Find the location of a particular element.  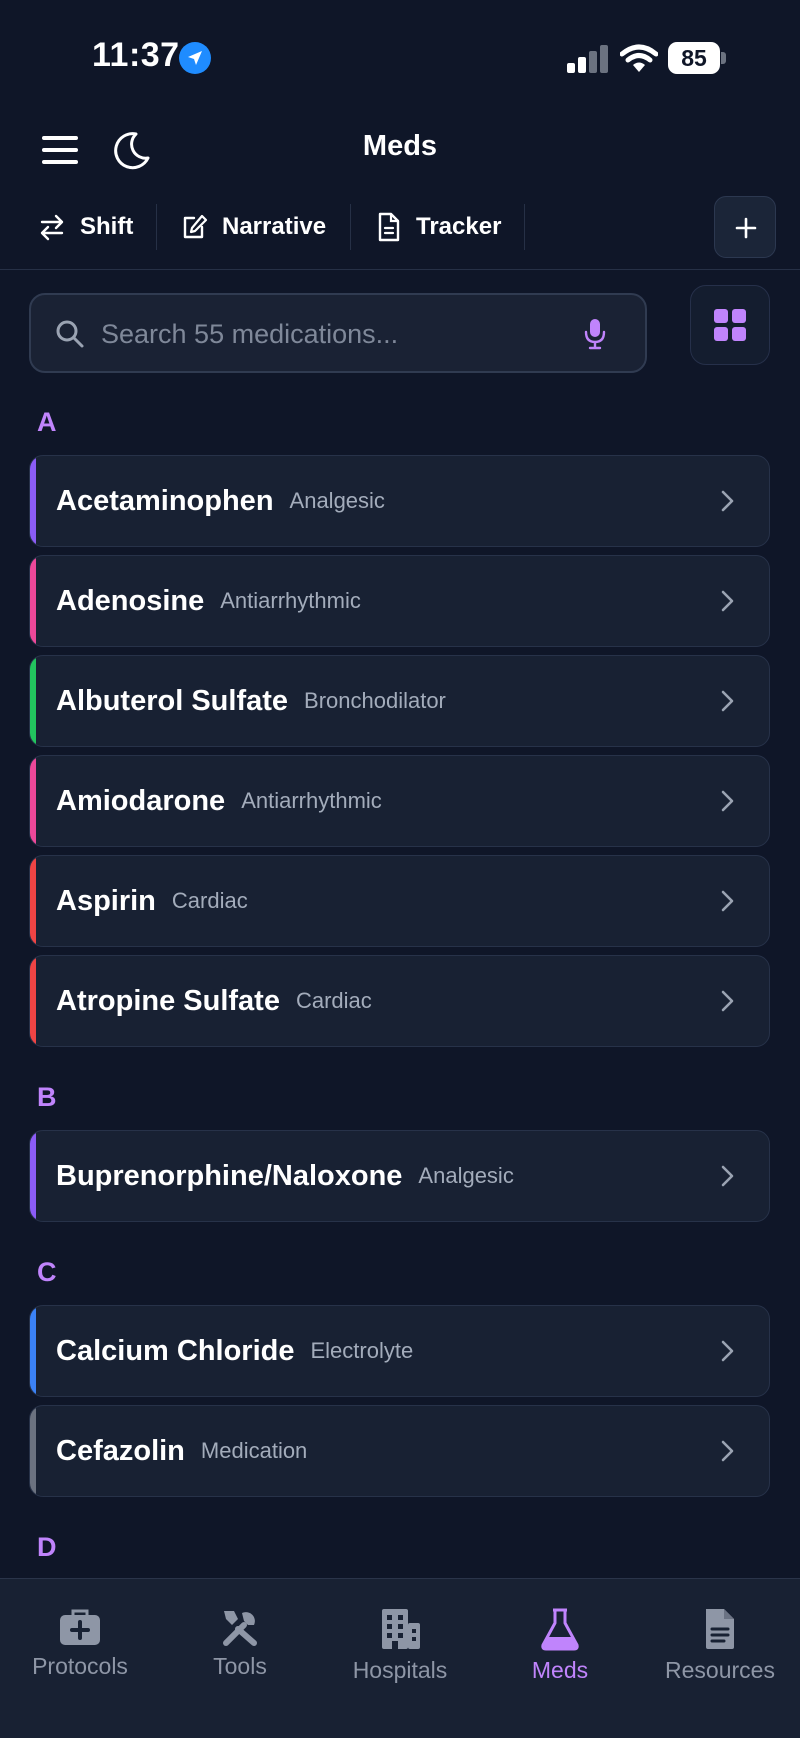

tracker-button: Tracker is located at coordinates (438, 227).